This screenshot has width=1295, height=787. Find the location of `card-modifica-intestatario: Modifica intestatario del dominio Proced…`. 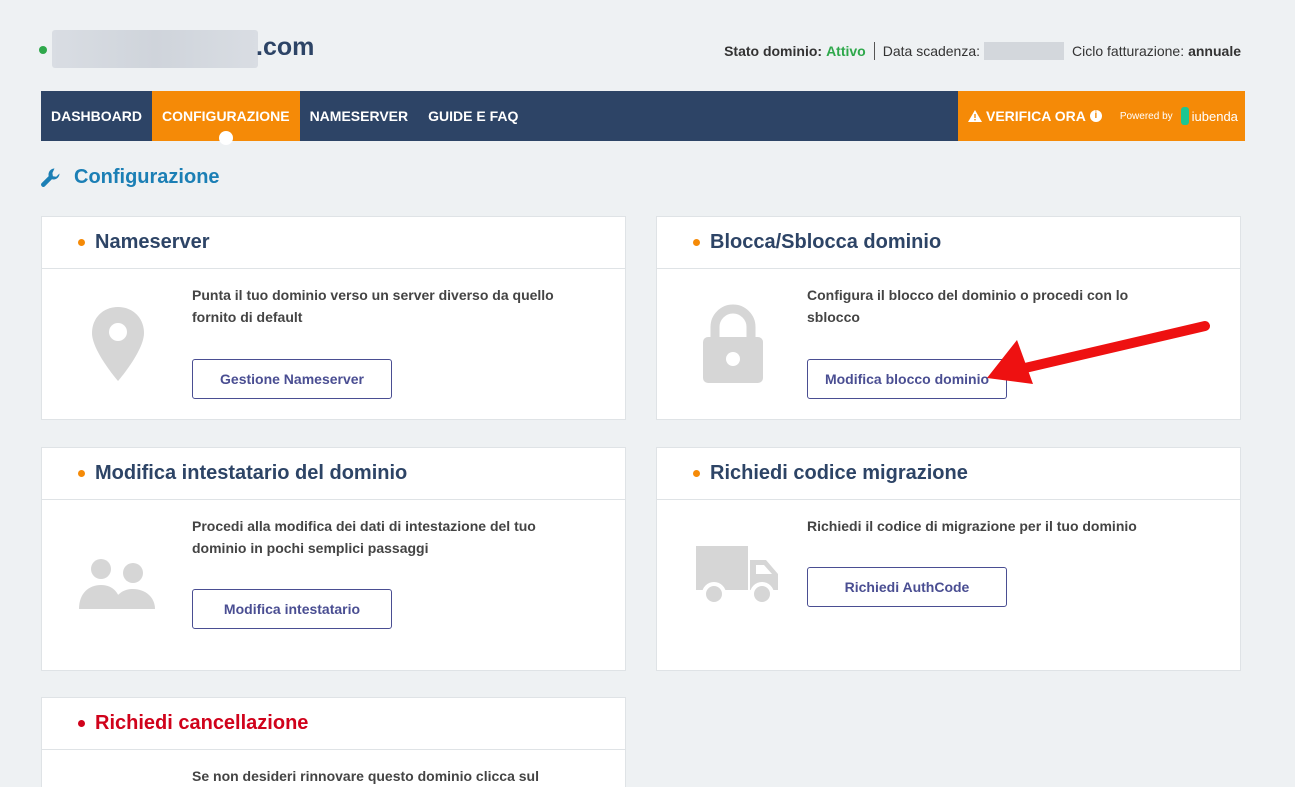

card-modifica-intestatario: Modifica intestatario del dominio Proced… is located at coordinates (333, 559).